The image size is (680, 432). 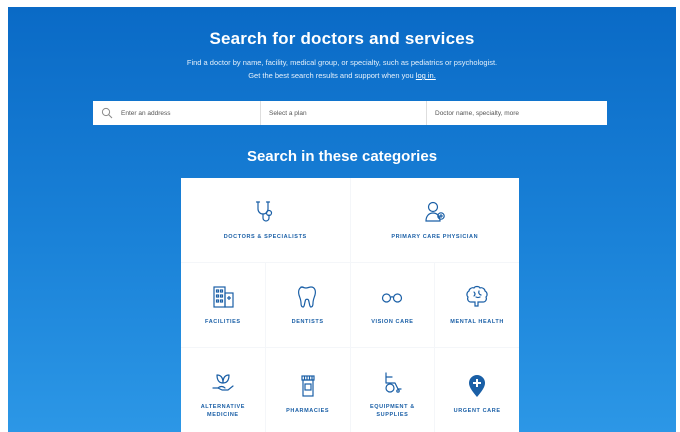 What do you see at coordinates (342, 38) in the screenshot?
I see `page-title: Search for doctors and services` at bounding box center [342, 38].